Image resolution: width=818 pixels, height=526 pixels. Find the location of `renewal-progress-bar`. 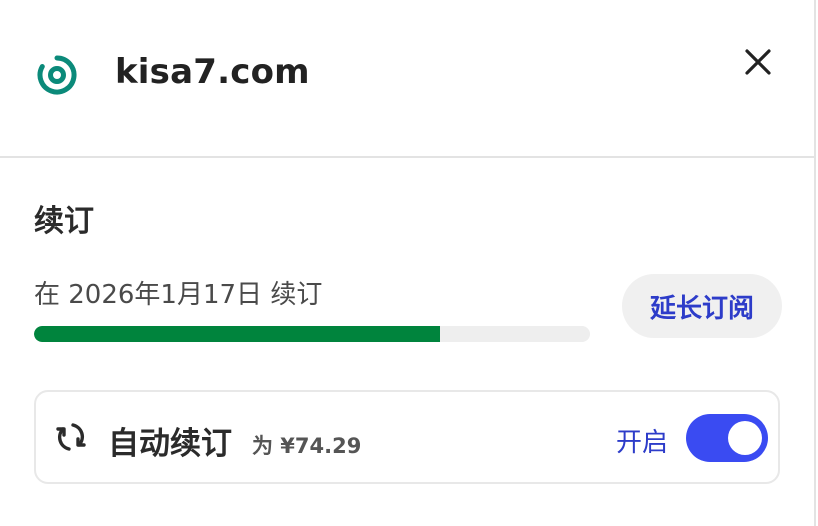

renewal-progress-bar is located at coordinates (312, 334).